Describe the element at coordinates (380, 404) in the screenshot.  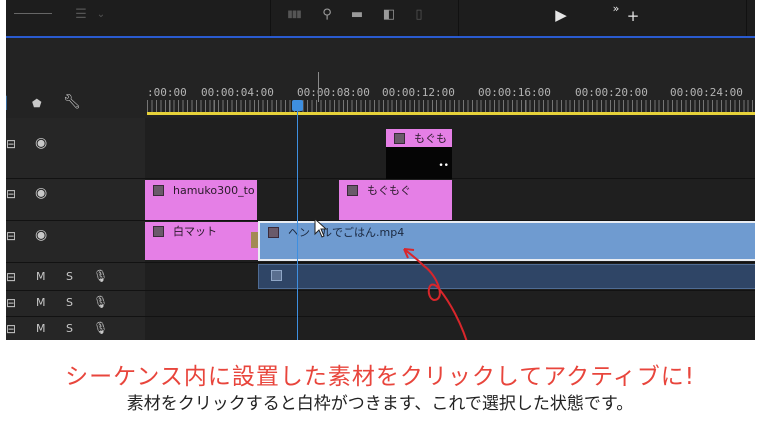
I see `caption-subtext: 素材をクリックすると白枠がつきます、これで選択した状態です。` at that location.